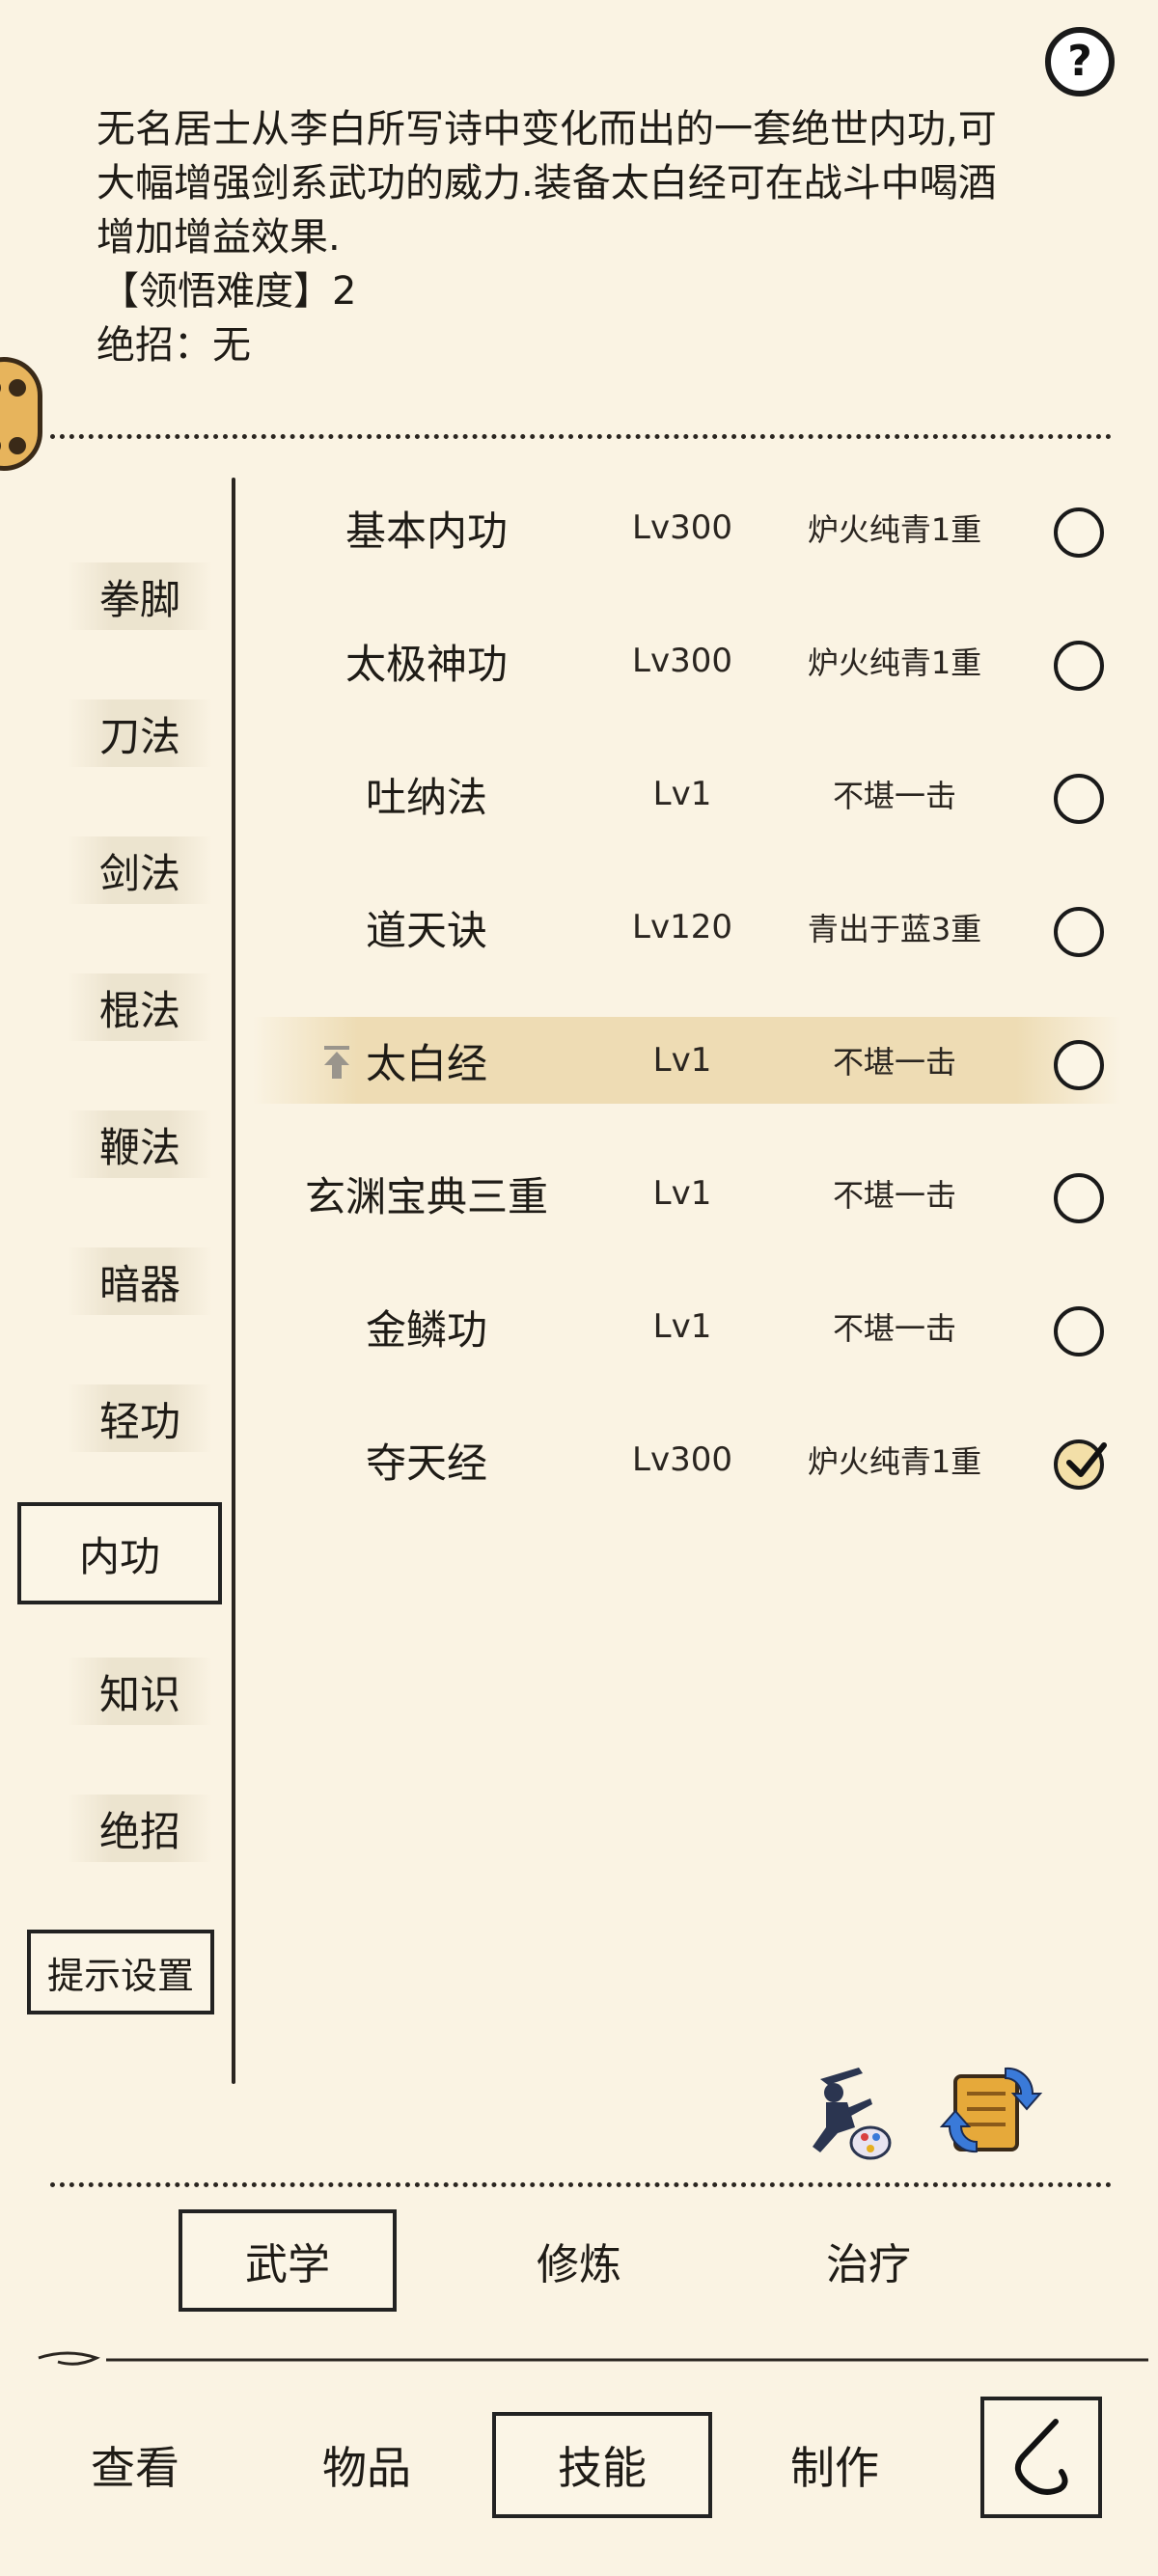 This screenshot has width=1158, height=2576. What do you see at coordinates (119, 1553) in the screenshot?
I see `category-neigong: 内功` at bounding box center [119, 1553].